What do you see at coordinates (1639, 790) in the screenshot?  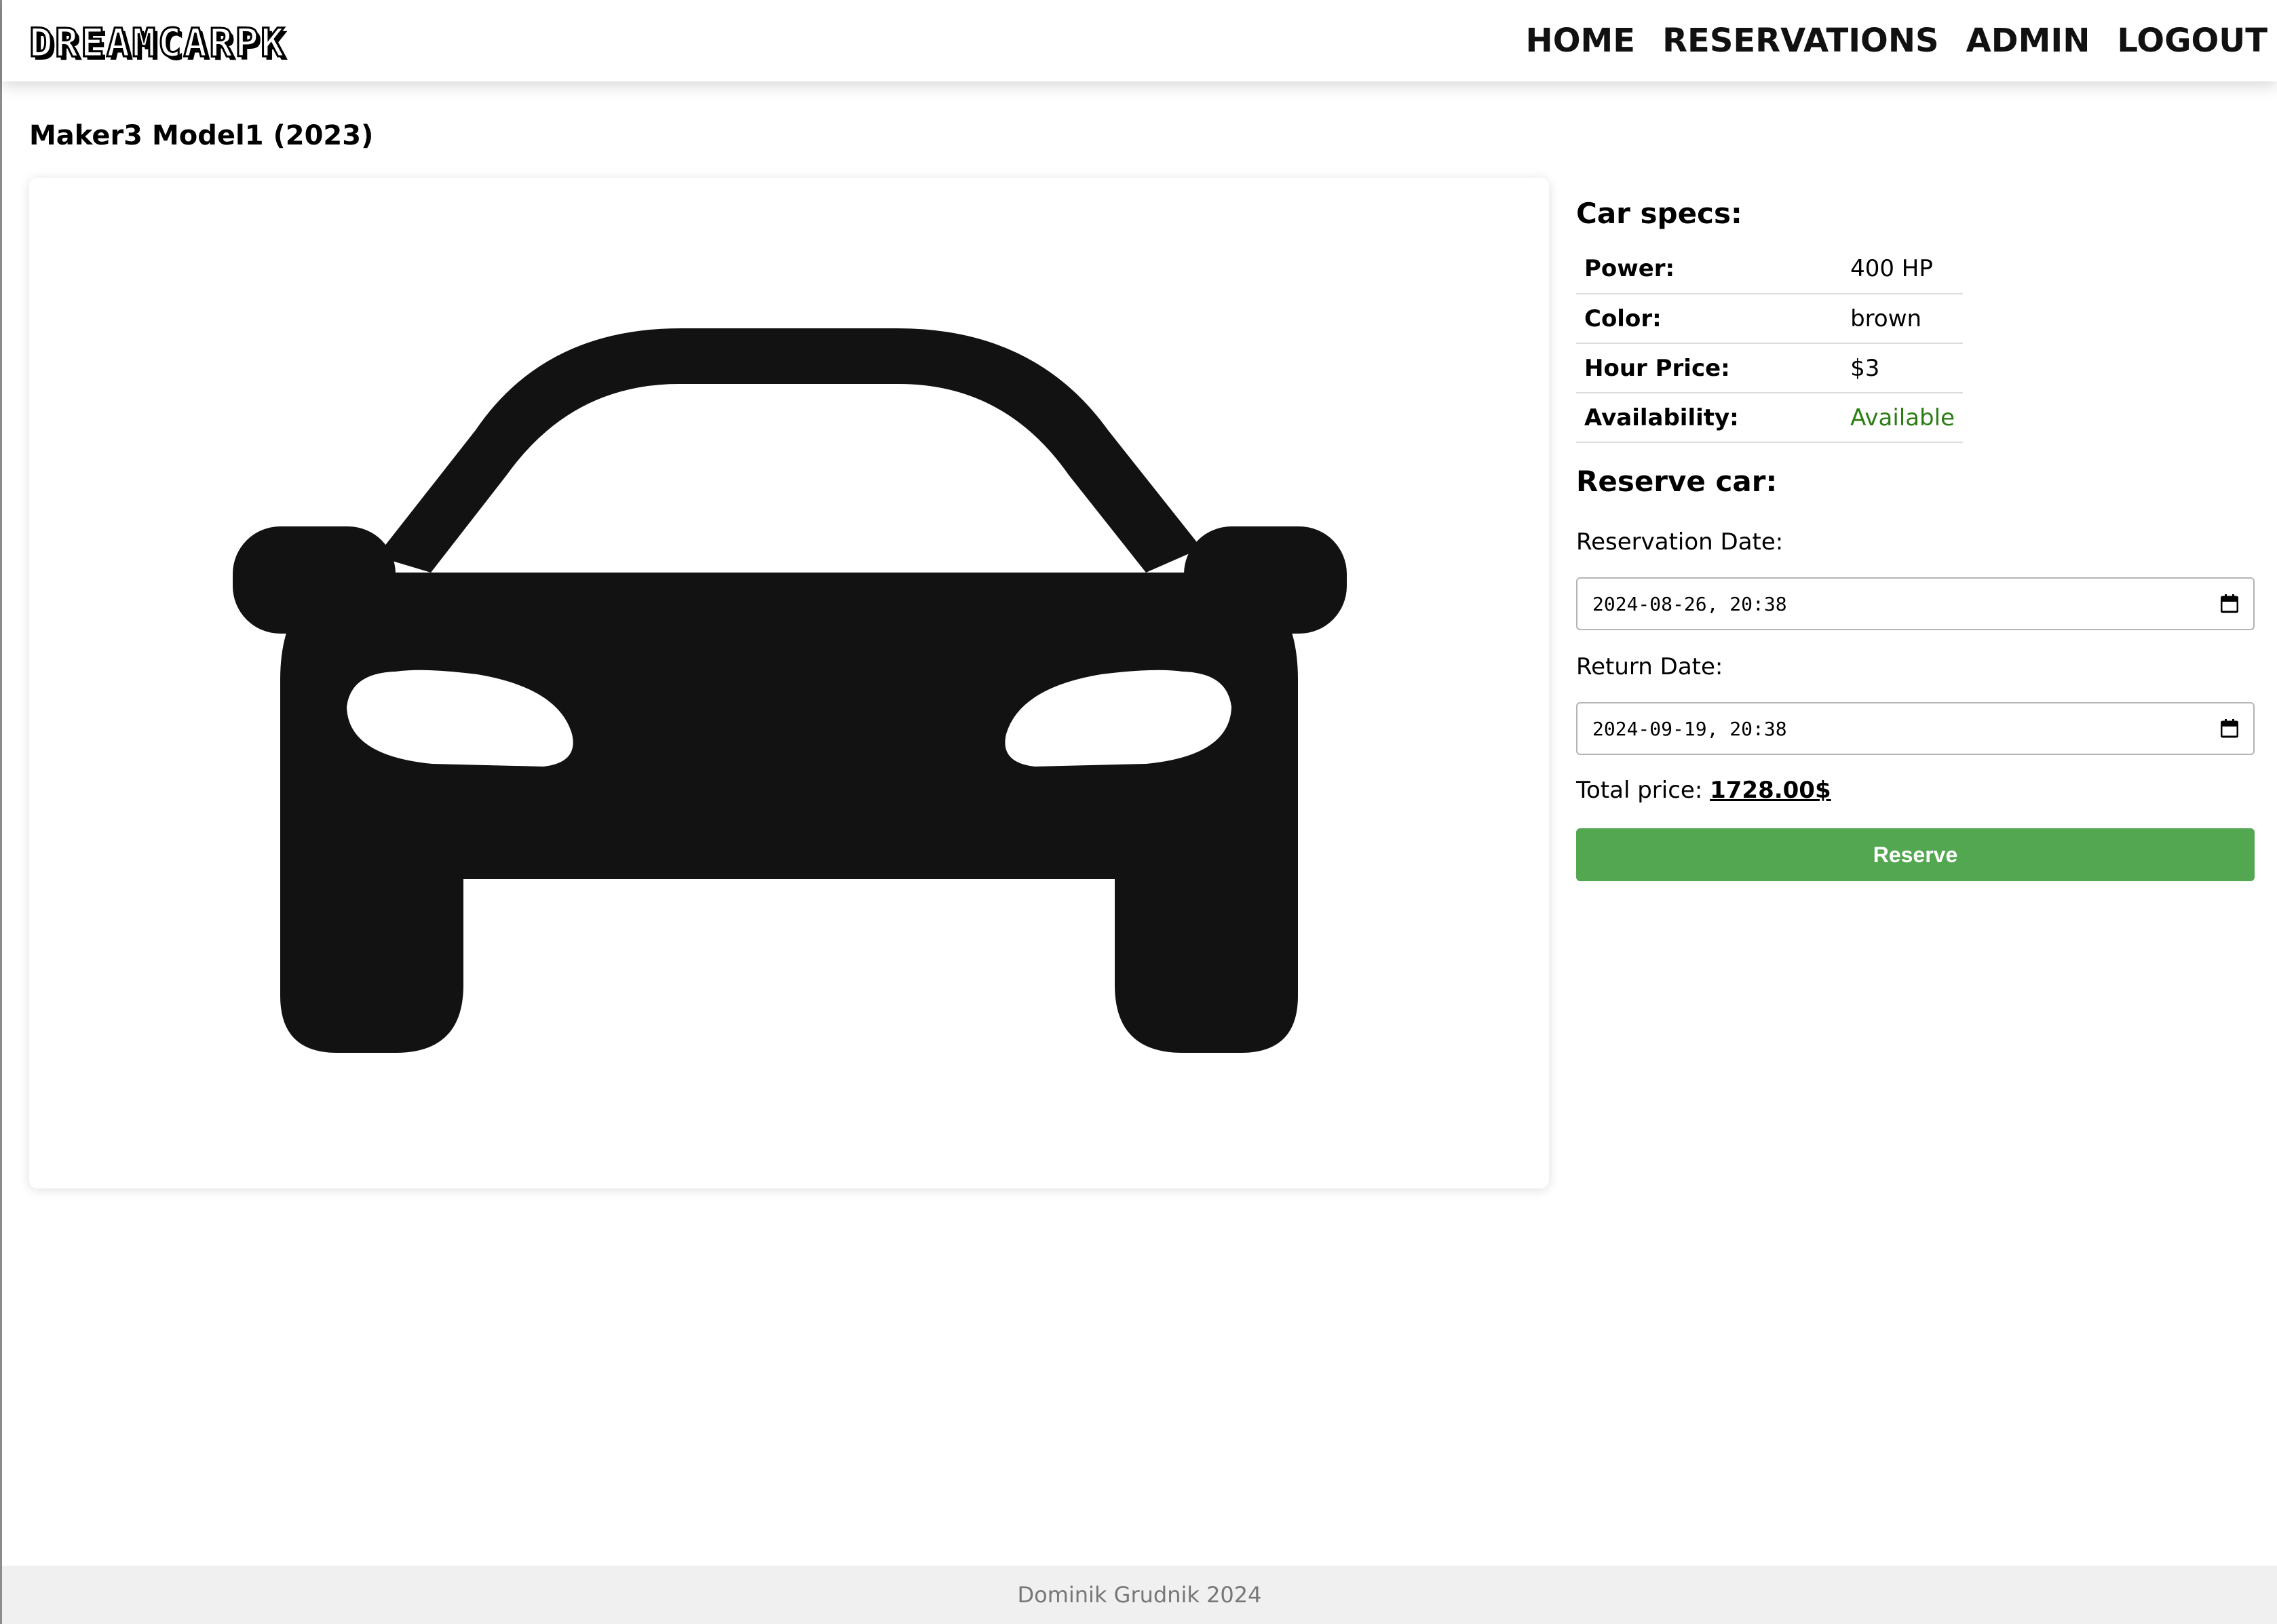 I see `total-price-label: Total price:` at bounding box center [1639, 790].